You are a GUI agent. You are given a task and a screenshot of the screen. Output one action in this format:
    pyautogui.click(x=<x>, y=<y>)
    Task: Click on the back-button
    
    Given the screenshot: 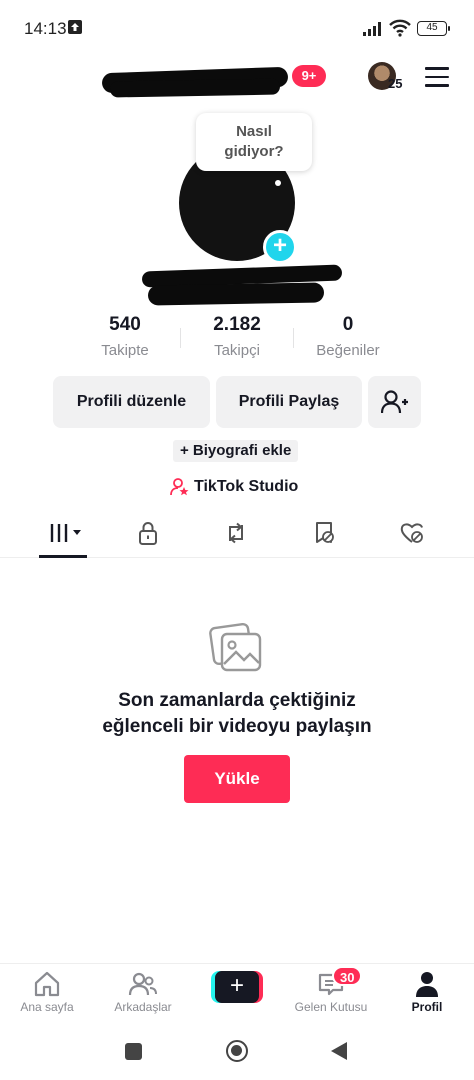 What is the action you would take?
    pyautogui.click(x=339, y=1051)
    